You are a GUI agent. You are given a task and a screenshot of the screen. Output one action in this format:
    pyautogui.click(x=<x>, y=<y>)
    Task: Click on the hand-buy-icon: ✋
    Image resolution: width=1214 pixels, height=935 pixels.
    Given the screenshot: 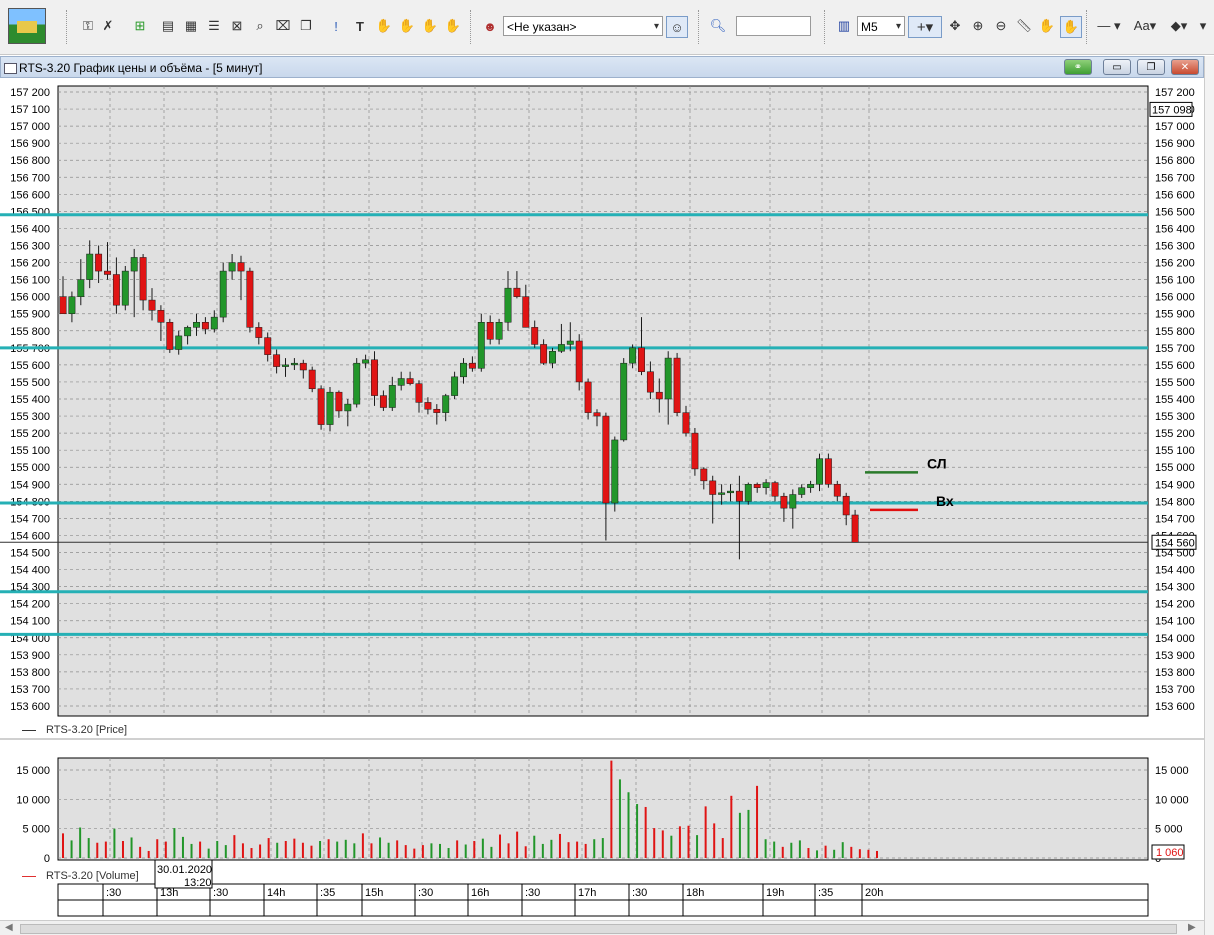 What is the action you would take?
    pyautogui.click(x=384, y=26)
    